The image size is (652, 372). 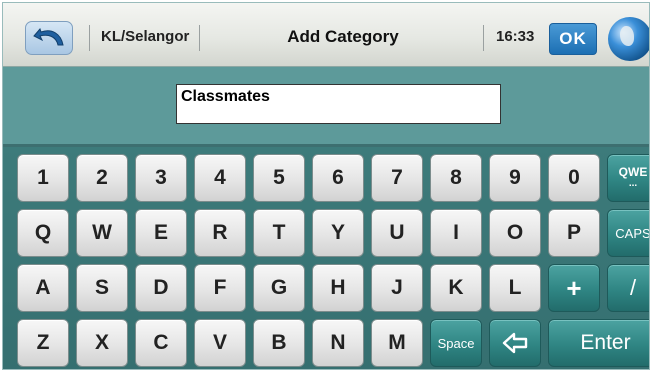 What do you see at coordinates (279, 178) in the screenshot?
I see `key-5: 5` at bounding box center [279, 178].